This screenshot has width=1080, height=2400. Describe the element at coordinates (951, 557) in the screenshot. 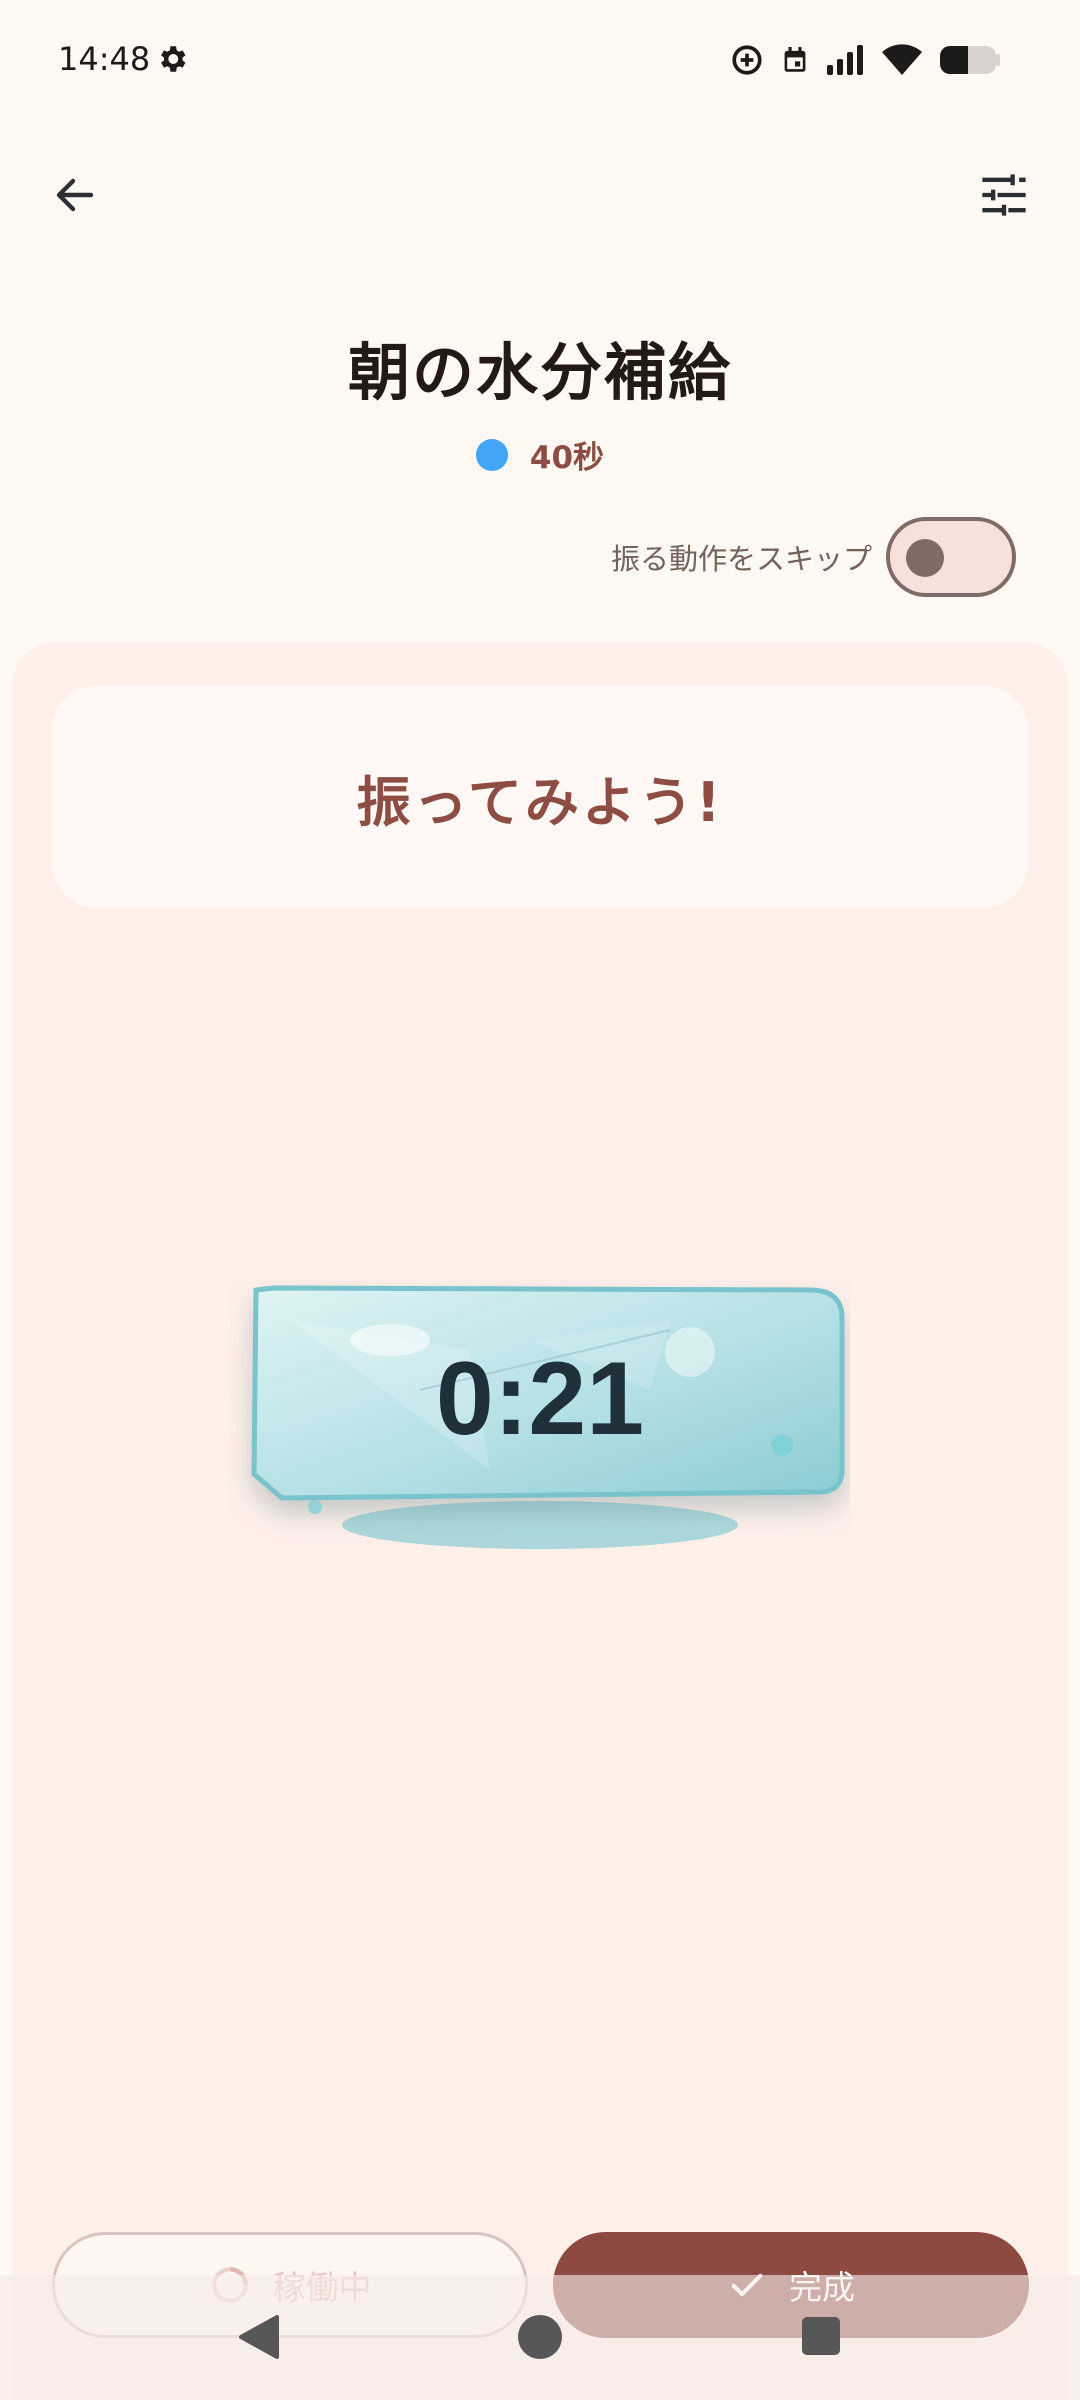

I see `skip-shake-toggle` at that location.